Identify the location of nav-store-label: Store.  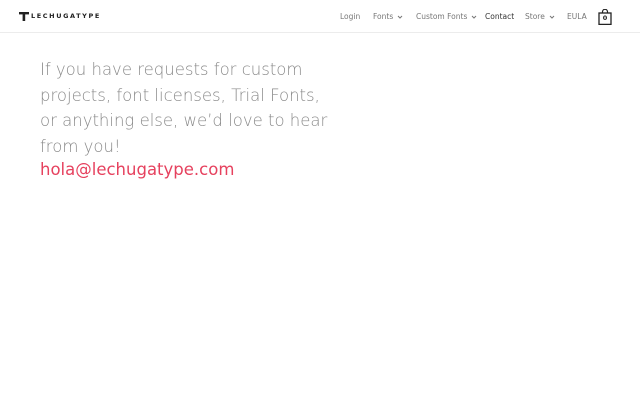
(535, 16).